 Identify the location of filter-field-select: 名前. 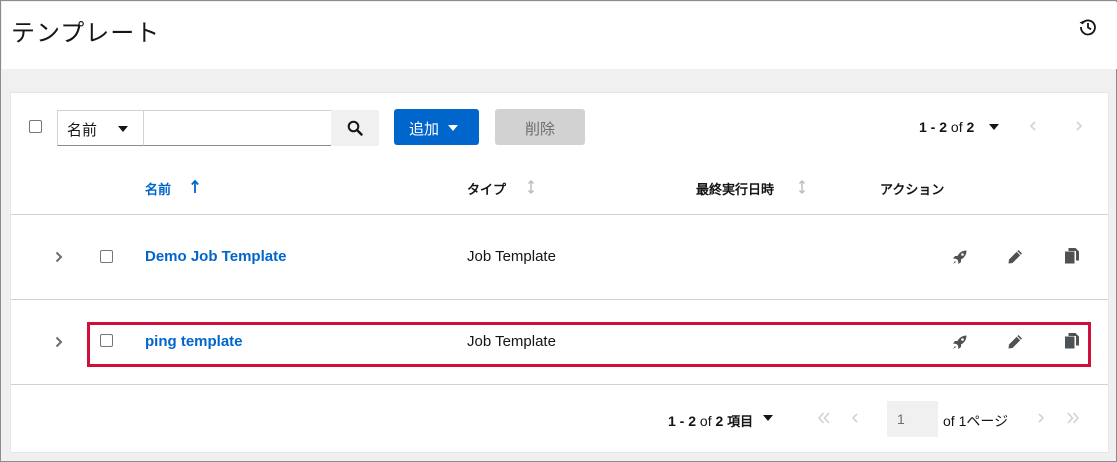
(100, 128).